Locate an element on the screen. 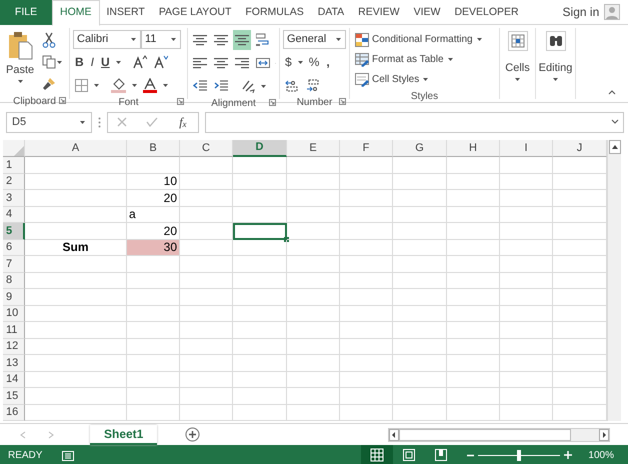 The height and width of the screenshot is (464, 628). zoom-level: 100% is located at coordinates (601, 455).